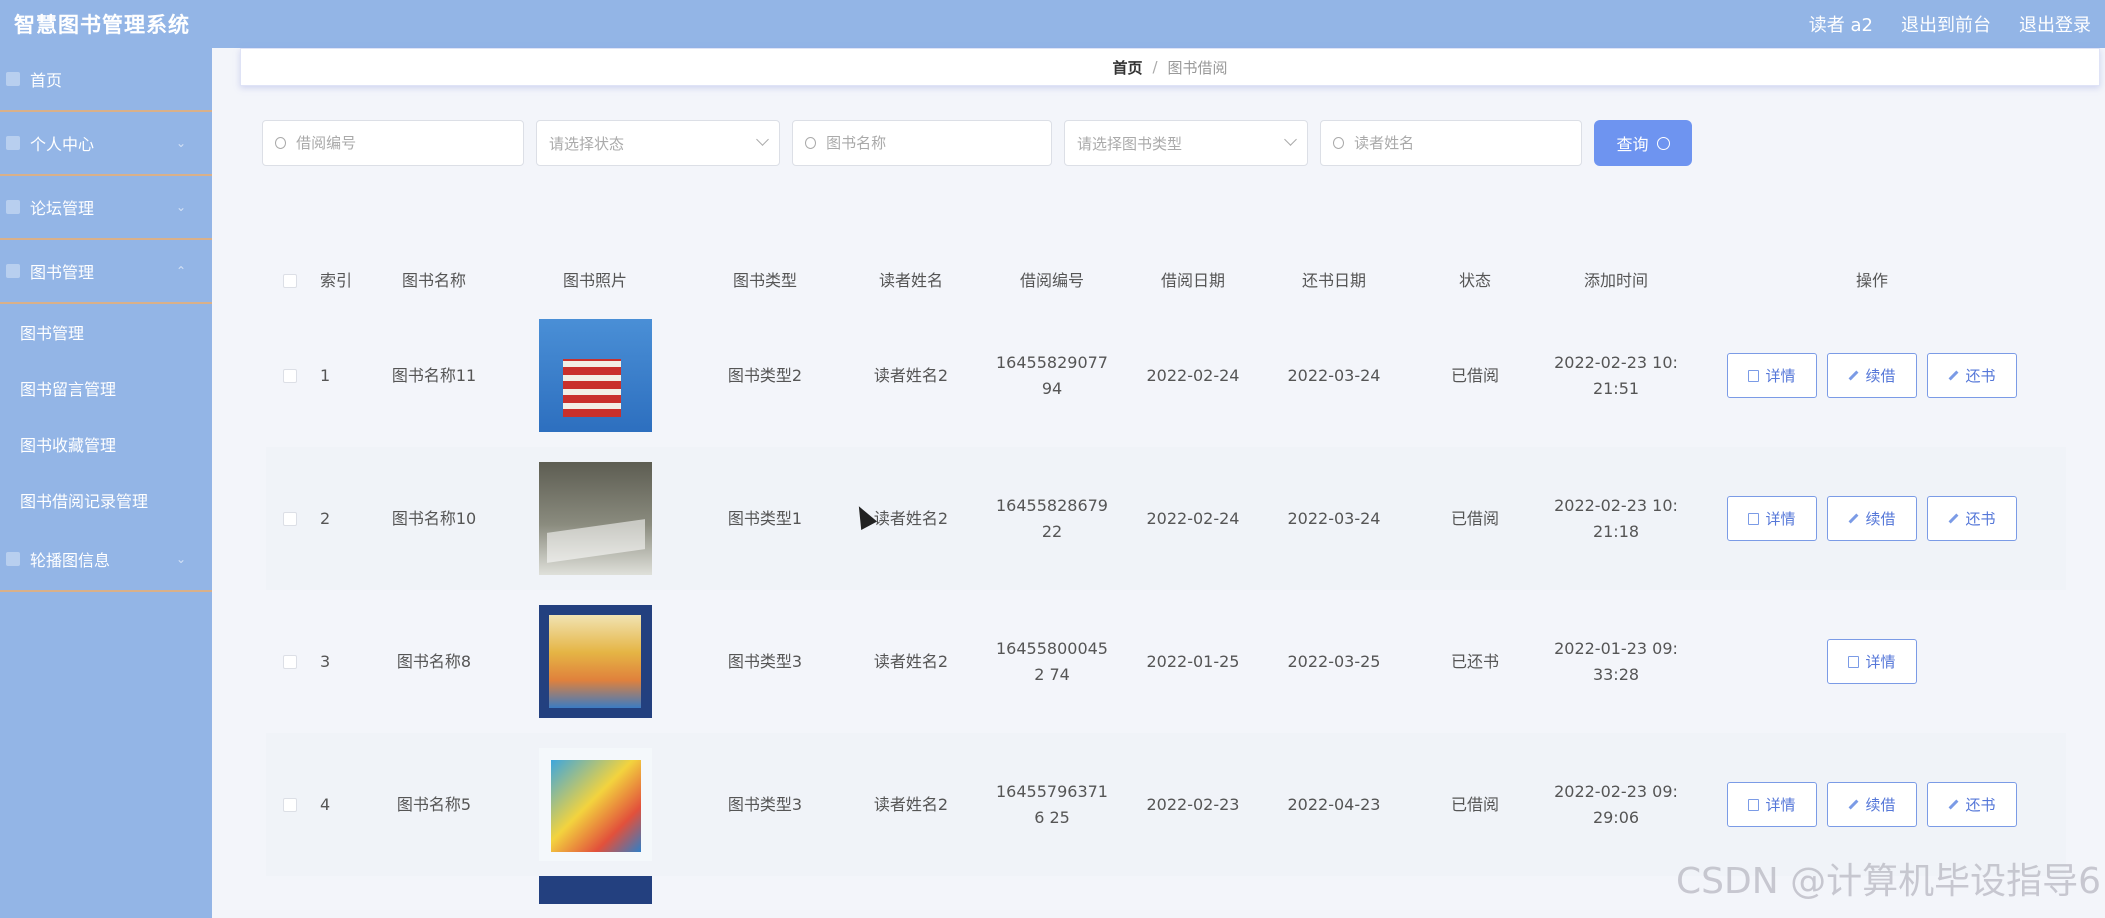 Image resolution: width=2105 pixels, height=918 pixels. Describe the element at coordinates (403, 143) in the screenshot. I see `borrow-no-input` at that location.